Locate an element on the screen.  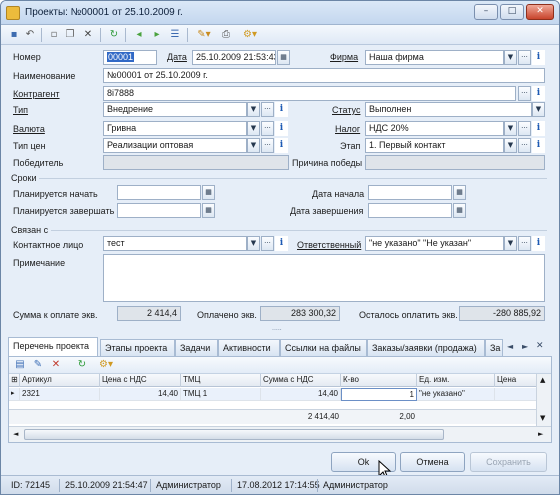
etap-input: 1. Первый контакт is located at coordinates (434, 145).